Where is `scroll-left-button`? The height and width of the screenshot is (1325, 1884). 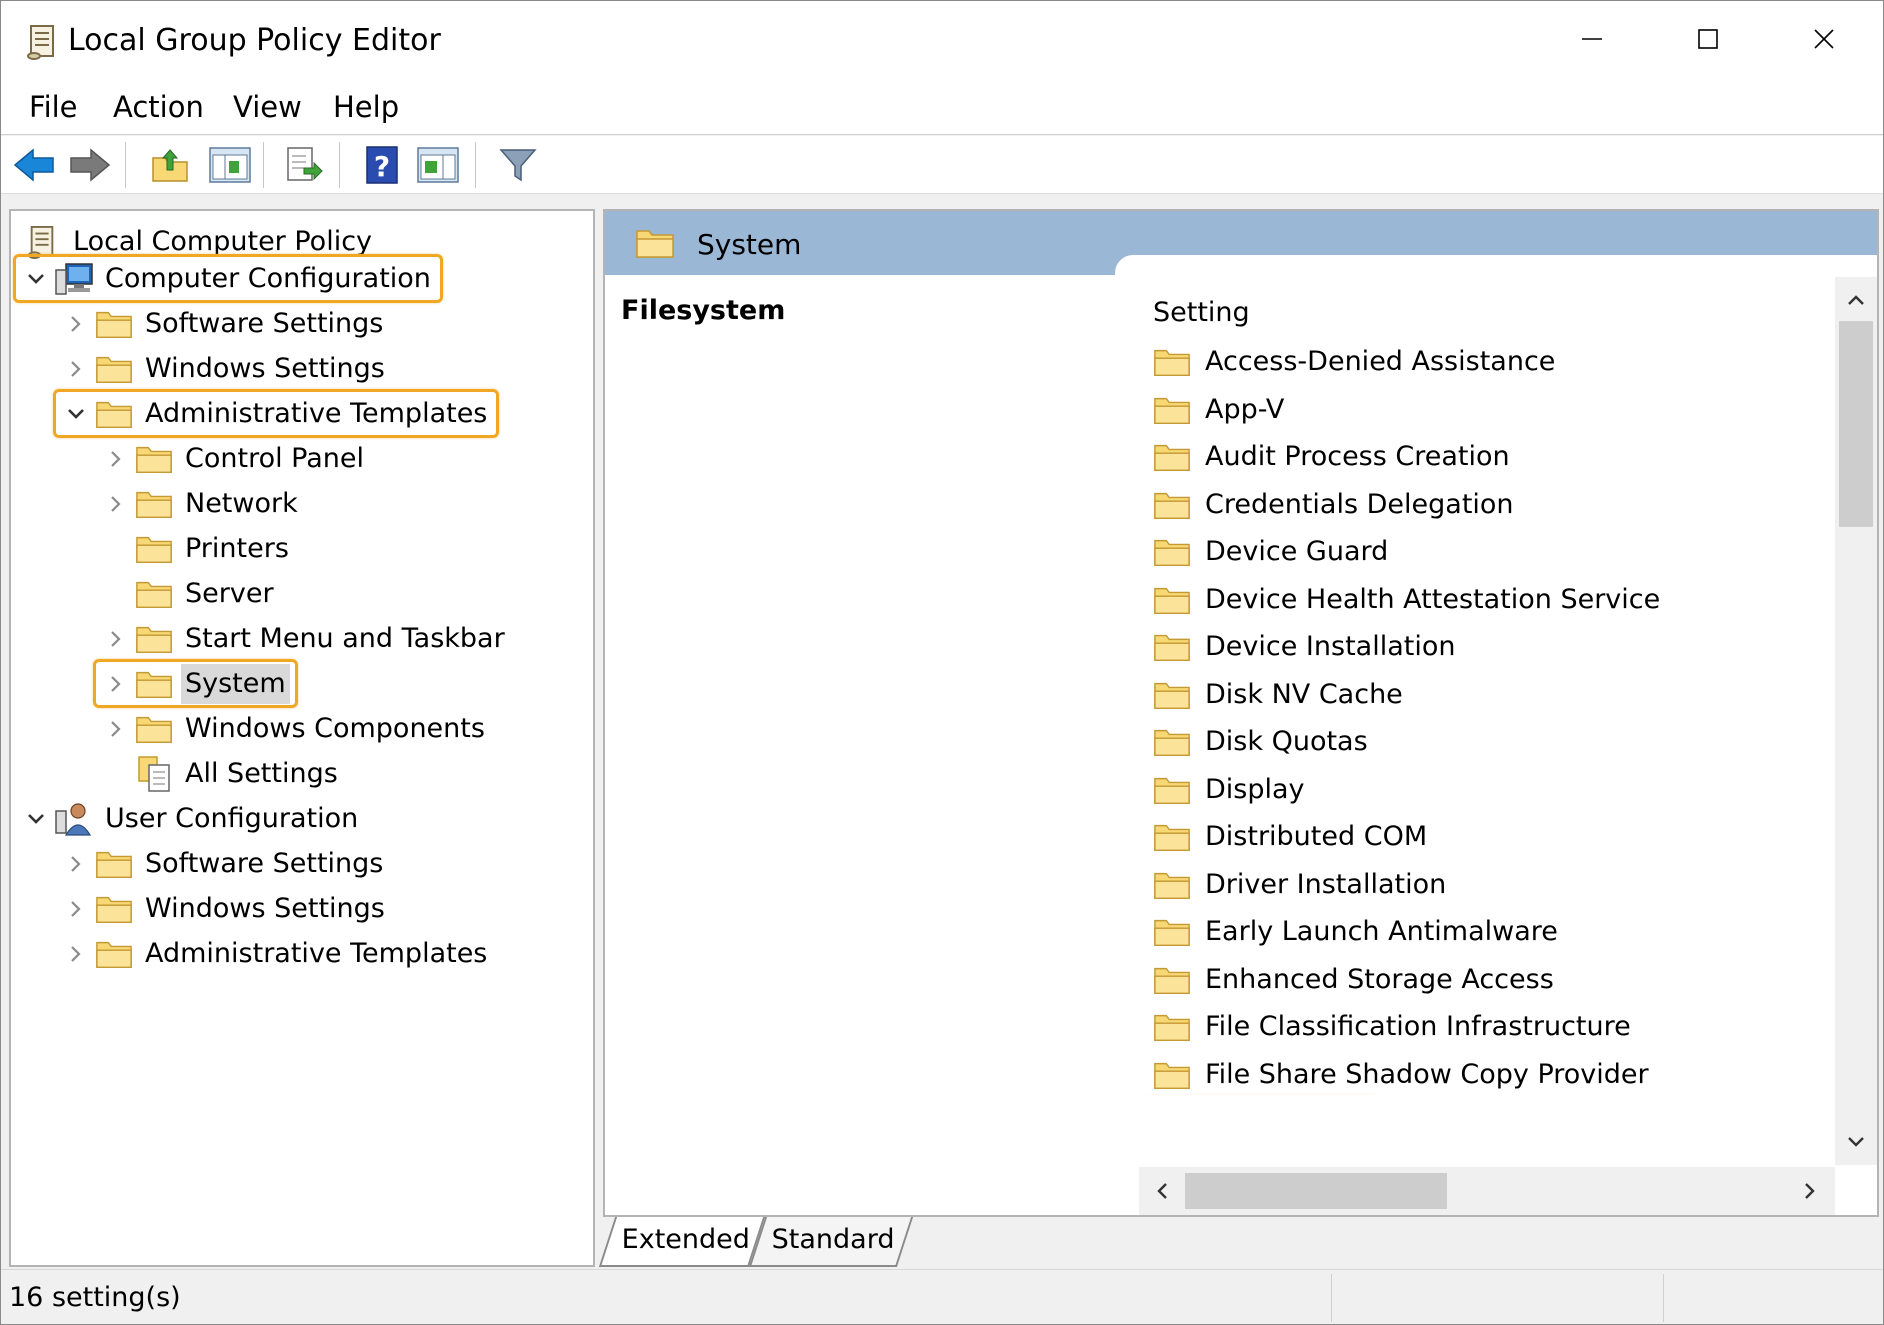 scroll-left-button is located at coordinates (1162, 1191).